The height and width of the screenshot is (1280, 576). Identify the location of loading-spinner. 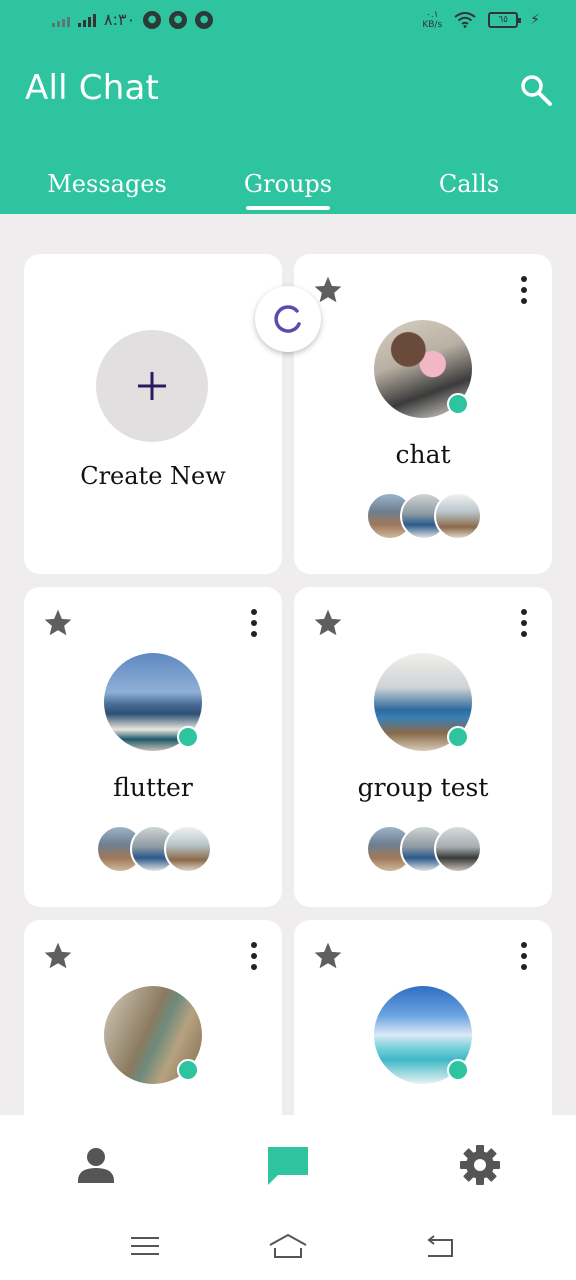
(288, 319).